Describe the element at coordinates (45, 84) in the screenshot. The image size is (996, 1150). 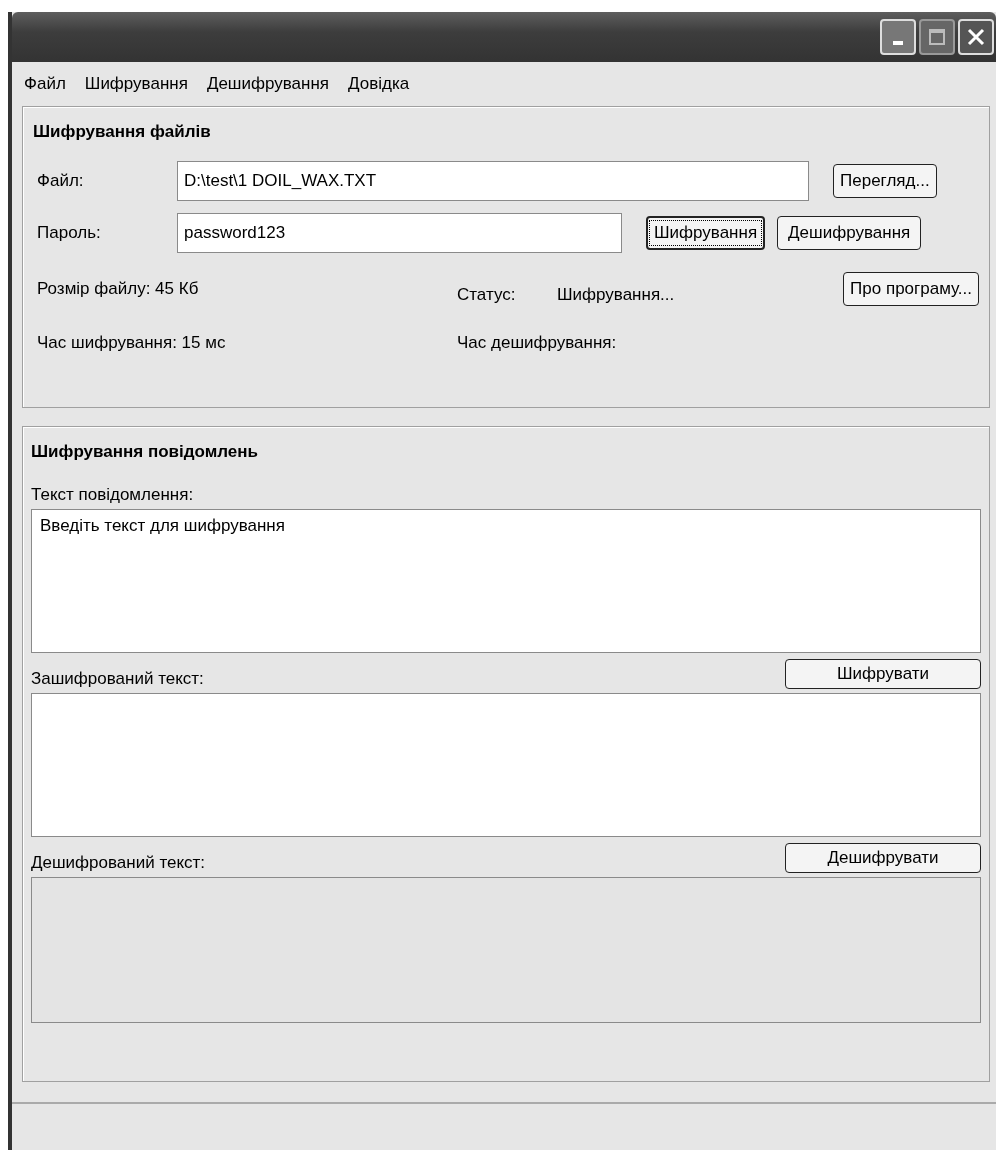
I see `menu-item: Файл` at that location.